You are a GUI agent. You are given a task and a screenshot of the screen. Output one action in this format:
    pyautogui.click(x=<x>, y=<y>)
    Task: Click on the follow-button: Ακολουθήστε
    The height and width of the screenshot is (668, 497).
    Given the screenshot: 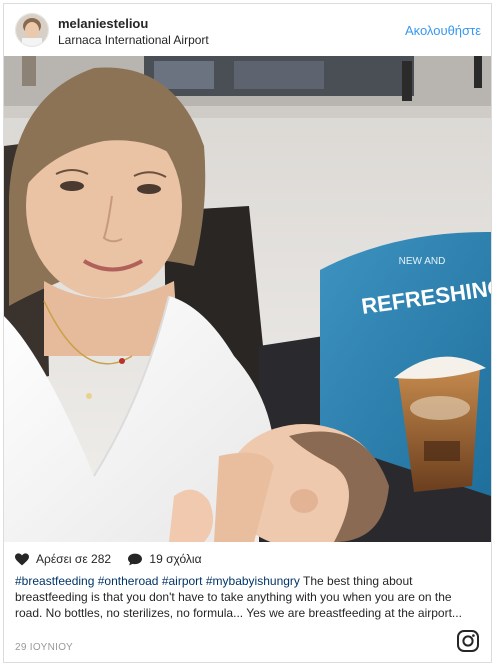 What is the action you would take?
    pyautogui.click(x=443, y=30)
    